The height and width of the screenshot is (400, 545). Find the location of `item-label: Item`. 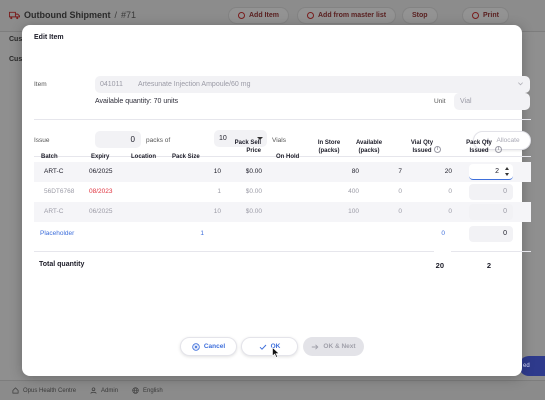

item-label: Item is located at coordinates (40, 84).